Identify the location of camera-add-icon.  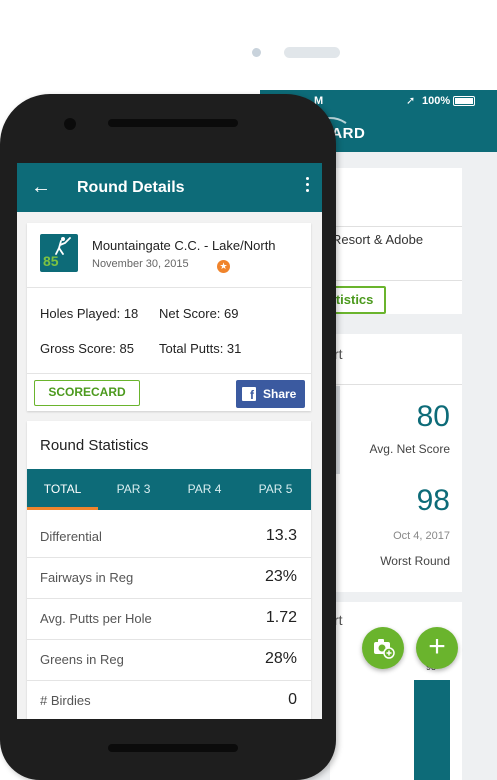
(384, 649).